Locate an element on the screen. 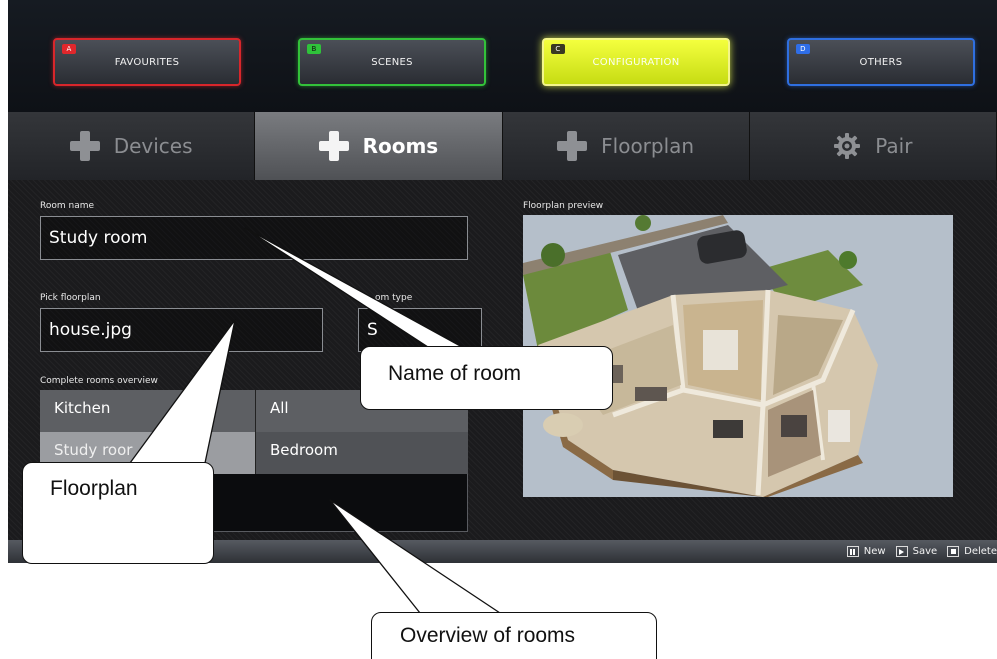 The image size is (997, 659). floorplan-callout: Floorplan is located at coordinates (118, 513).